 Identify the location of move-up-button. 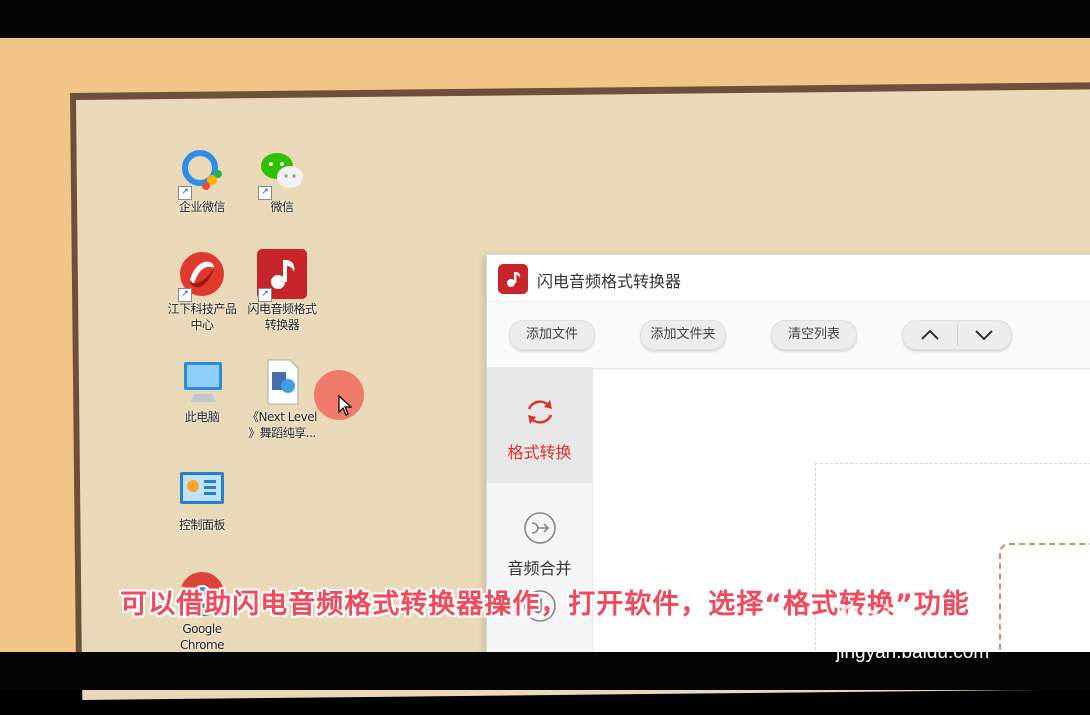
(930, 335).